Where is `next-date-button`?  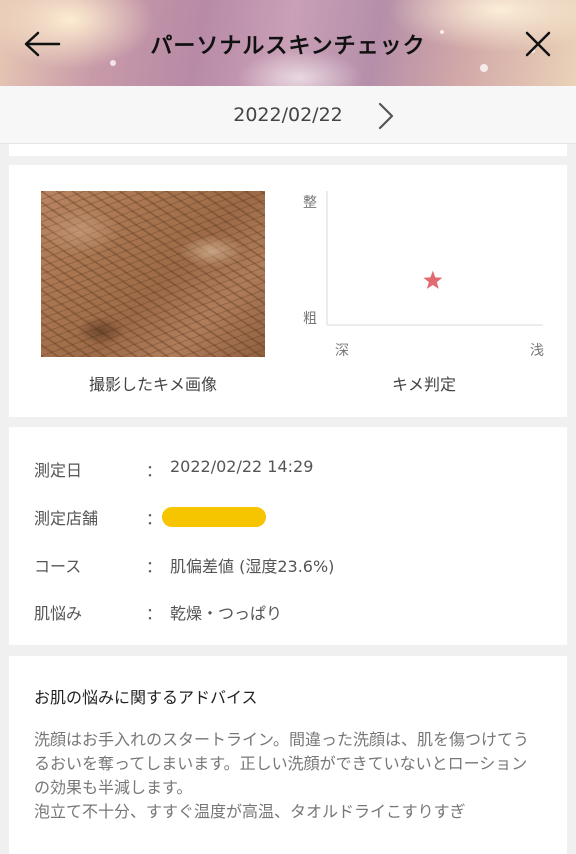 next-date-button is located at coordinates (386, 116).